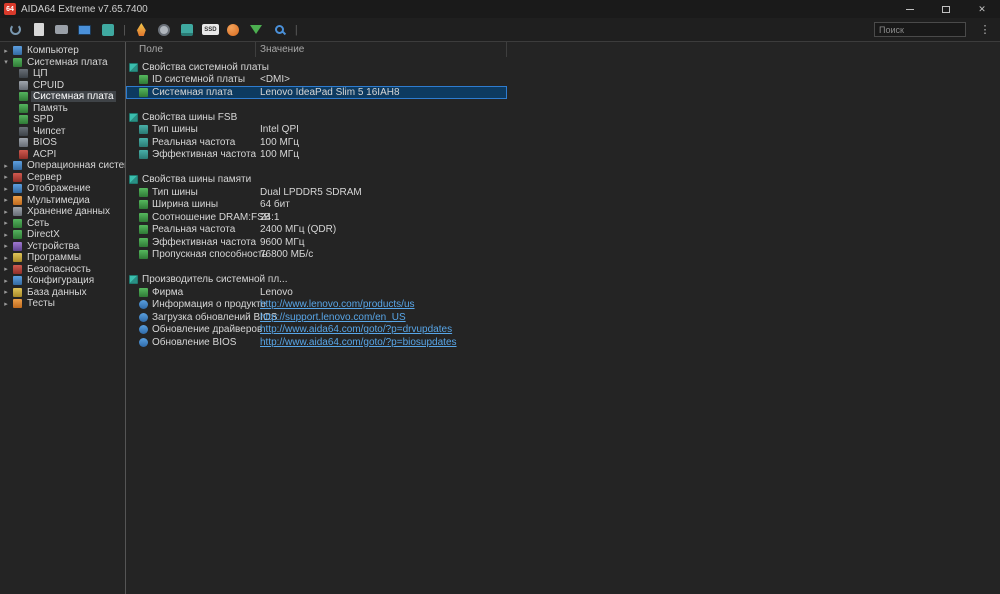 Image resolution: width=1000 pixels, height=594 pixels. What do you see at coordinates (316, 205) in the screenshot?
I see `table-row: Ширина шины 64 бит` at bounding box center [316, 205].